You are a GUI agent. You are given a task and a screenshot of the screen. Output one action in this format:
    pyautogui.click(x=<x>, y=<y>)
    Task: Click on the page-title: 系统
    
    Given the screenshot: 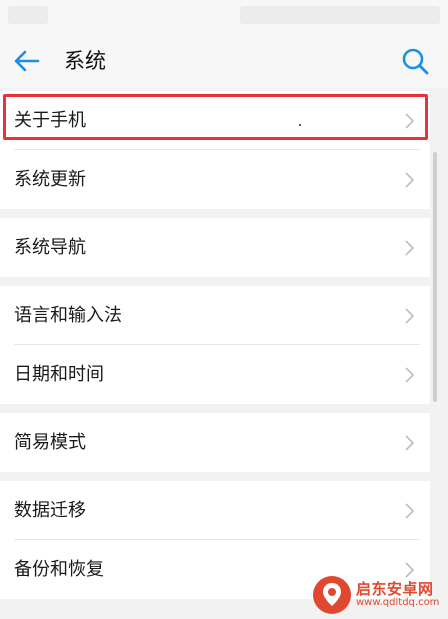 What is the action you would take?
    pyautogui.click(x=85, y=61)
    